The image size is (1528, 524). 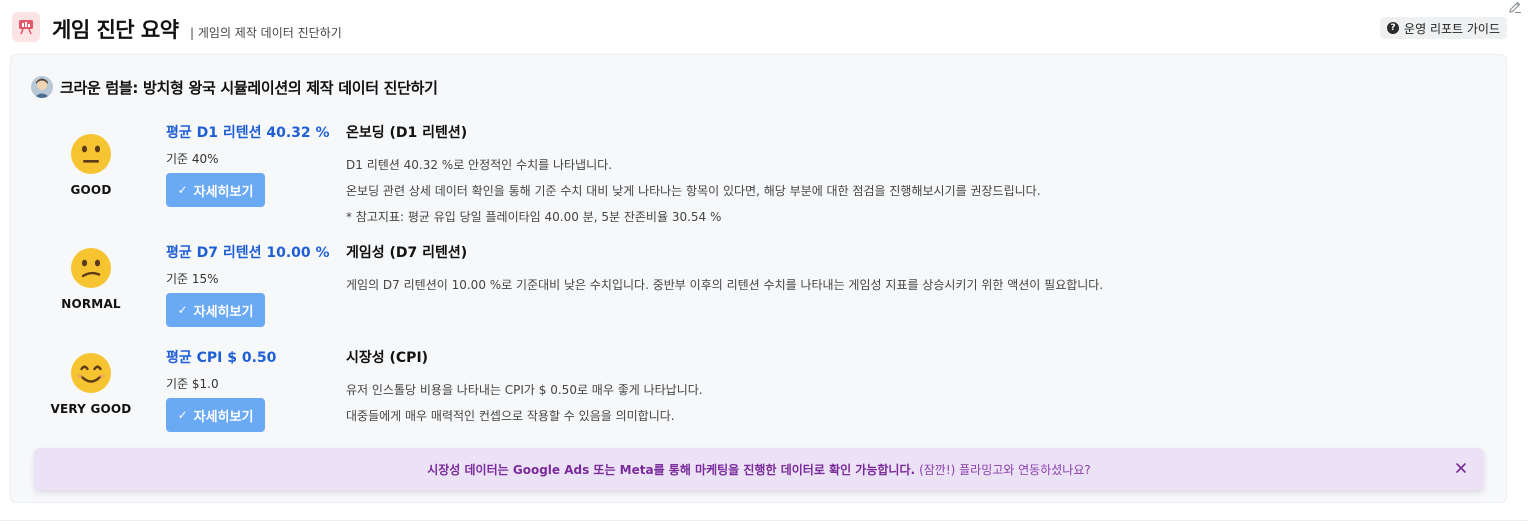 I want to click on metric-block: 평균 CPI $ 0.50 기준 $1.0 ✓ 자세히보기, so click(x=221, y=389).